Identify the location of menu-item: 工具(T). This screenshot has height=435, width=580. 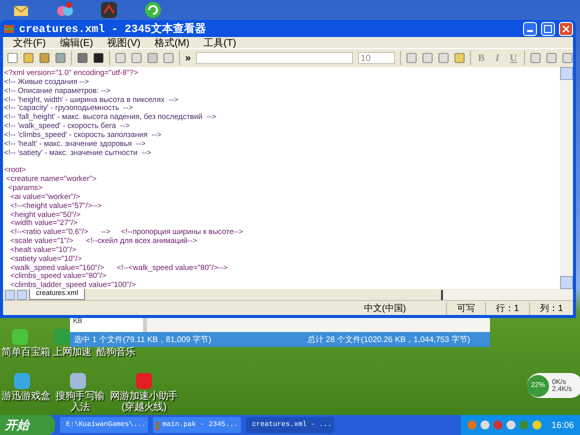
(219, 43).